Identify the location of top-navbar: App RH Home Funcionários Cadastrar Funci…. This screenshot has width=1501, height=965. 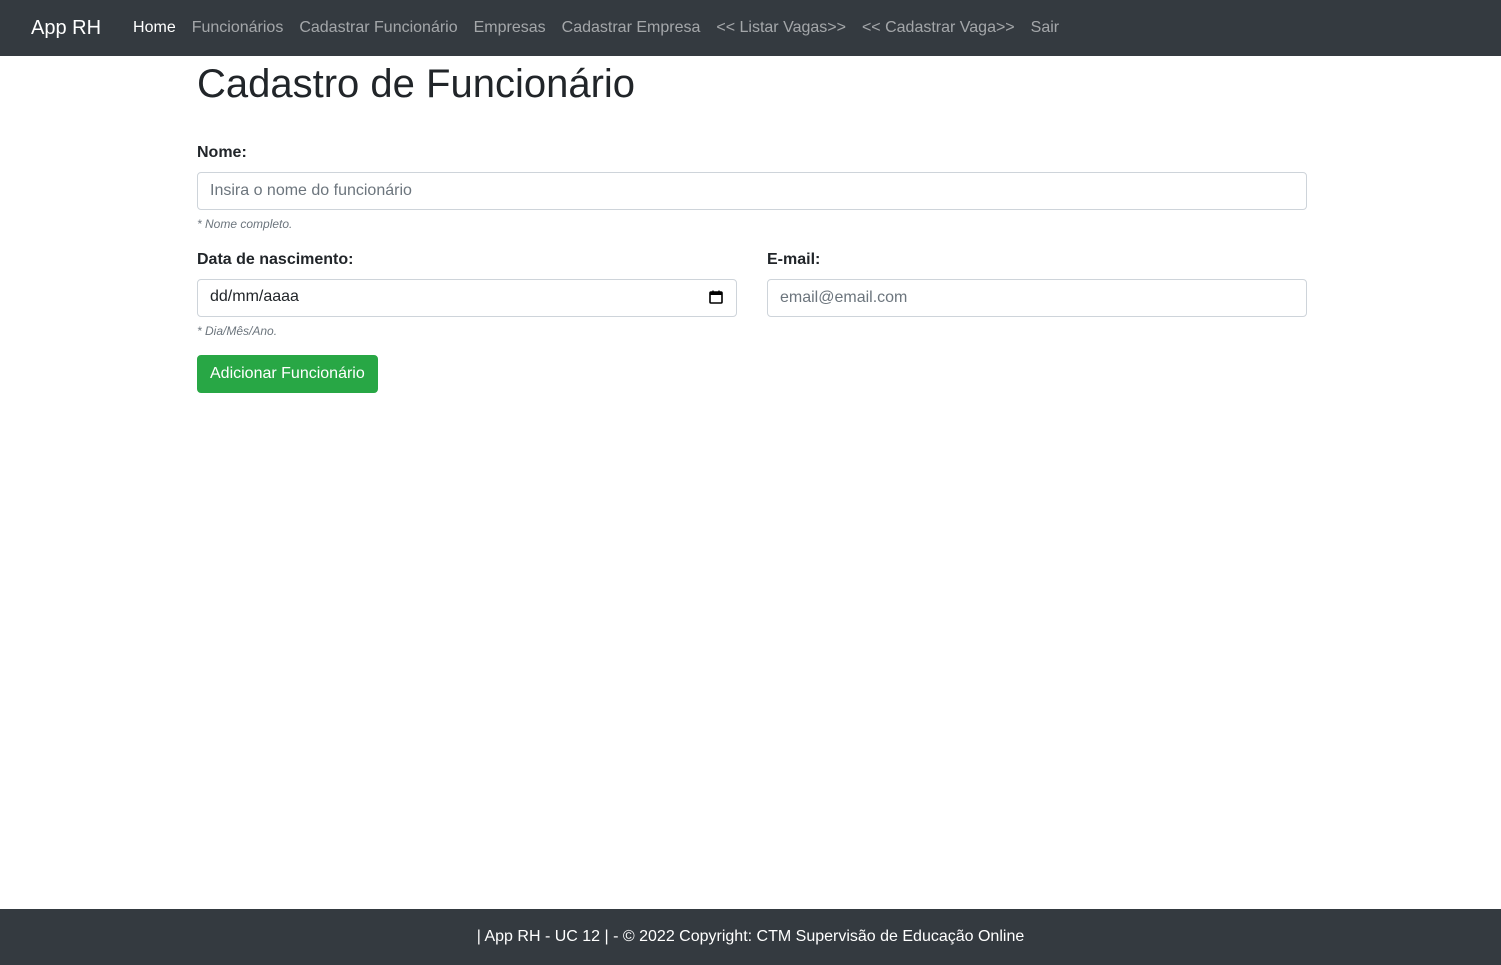
(750, 28).